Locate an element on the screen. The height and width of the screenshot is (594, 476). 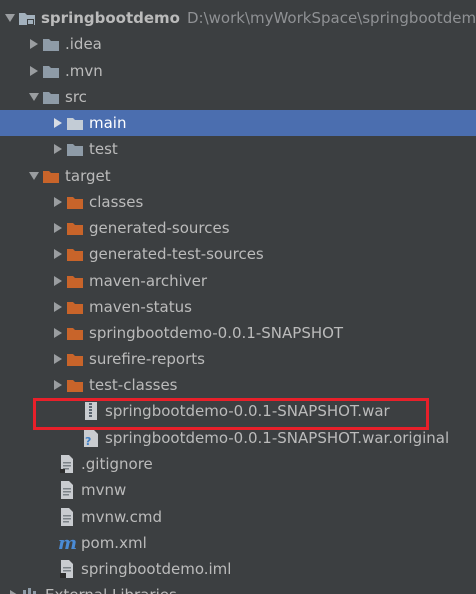
tree-row-iml: springbootdemo.iml is located at coordinates (238, 569).